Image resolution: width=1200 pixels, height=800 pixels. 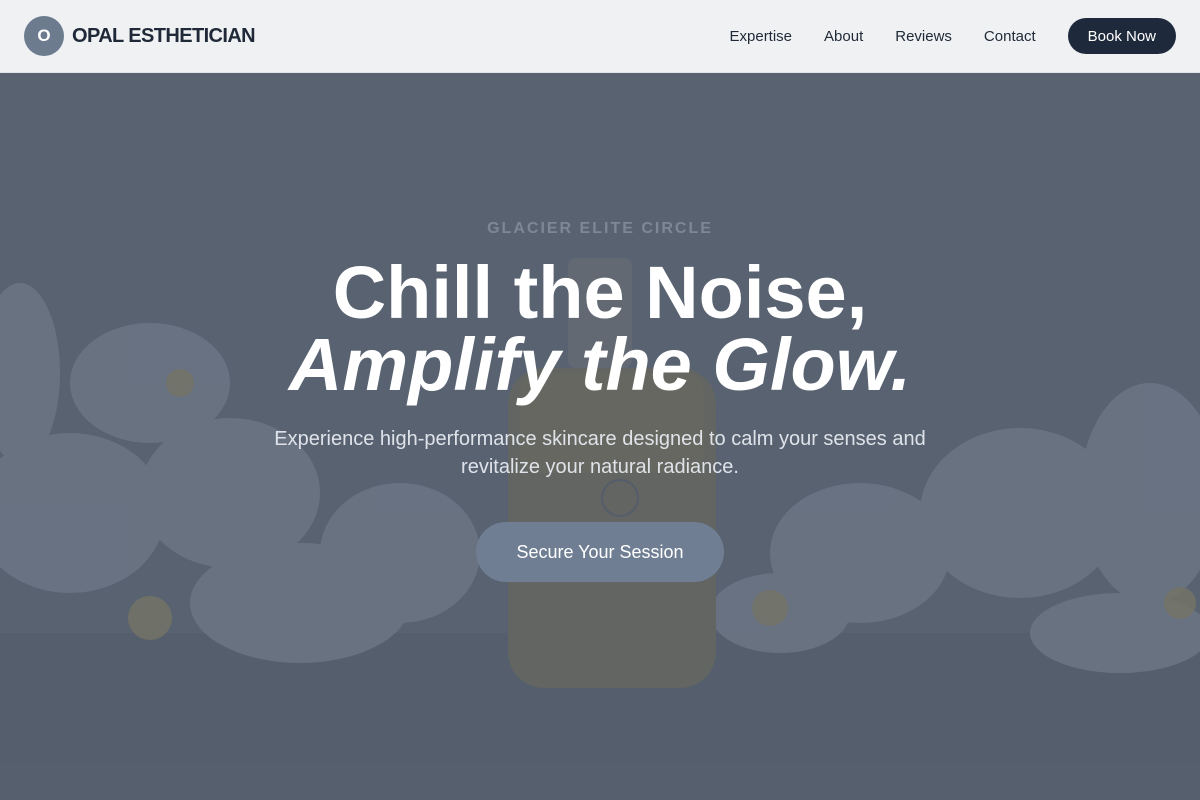 I want to click on logo-icon: O, so click(x=44, y=36).